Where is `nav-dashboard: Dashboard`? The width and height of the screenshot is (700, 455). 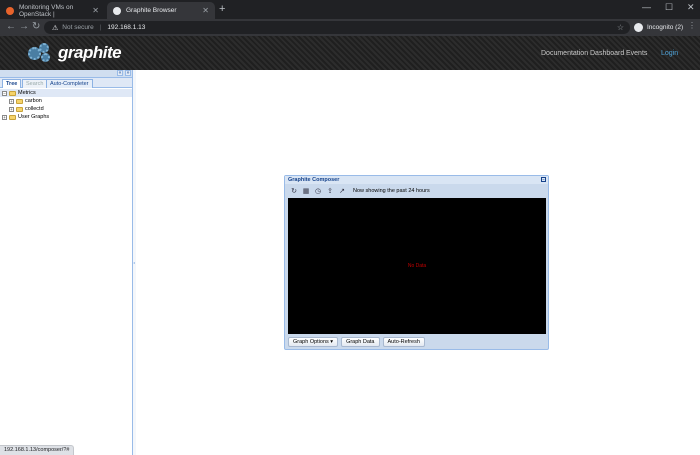 nav-dashboard: Dashboard is located at coordinates (607, 53).